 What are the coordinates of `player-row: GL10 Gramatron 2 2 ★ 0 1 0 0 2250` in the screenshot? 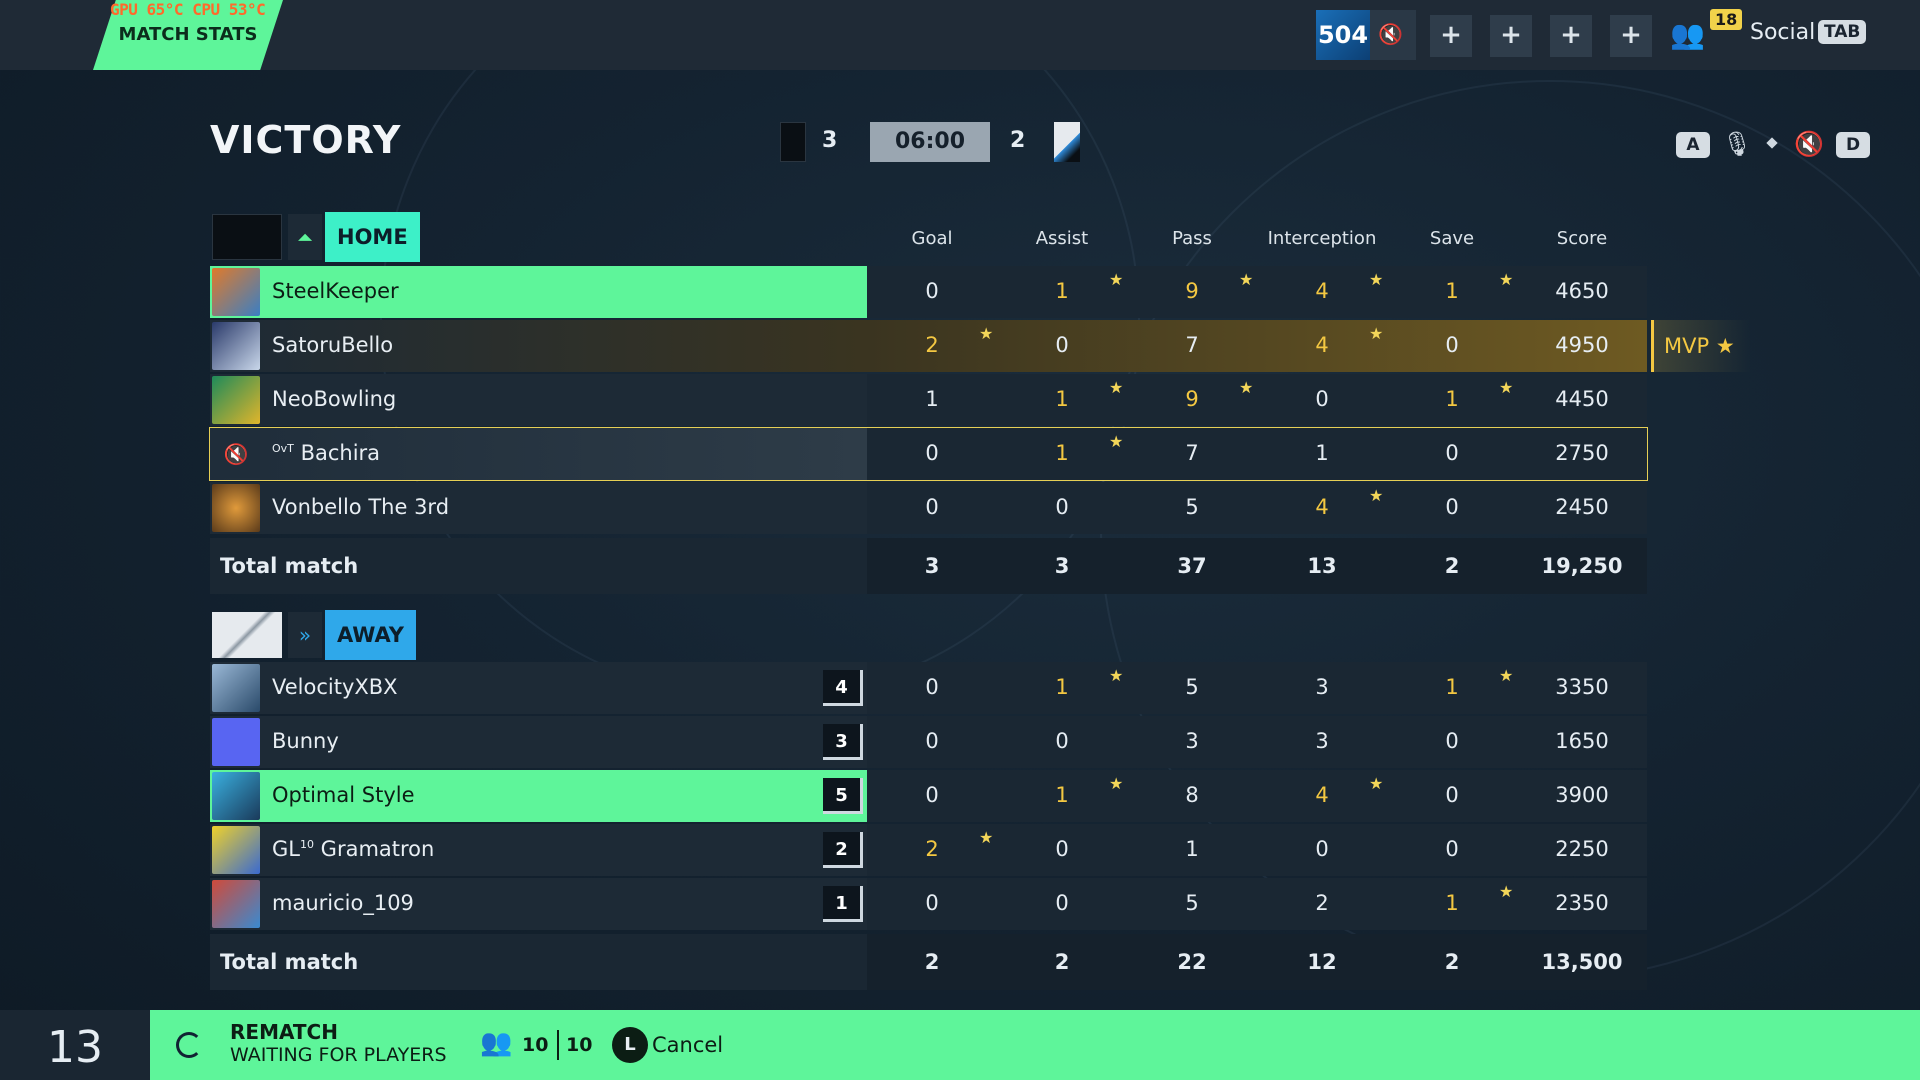 It's located at (928, 850).